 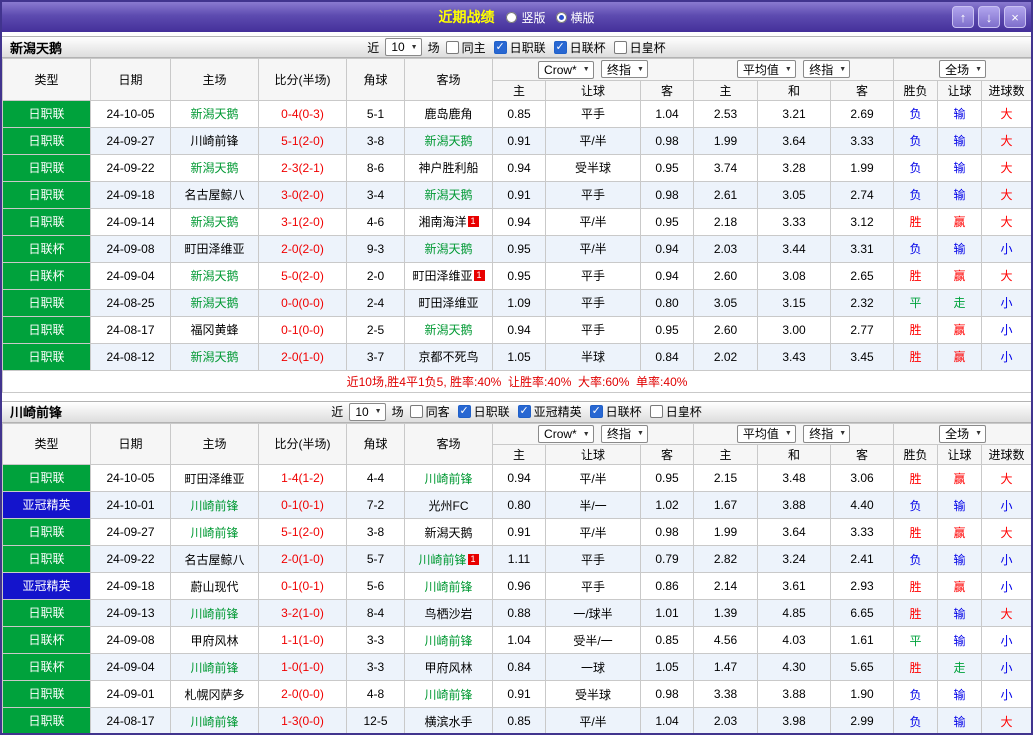 I want to click on move-up-button: ↑, so click(x=963, y=17).